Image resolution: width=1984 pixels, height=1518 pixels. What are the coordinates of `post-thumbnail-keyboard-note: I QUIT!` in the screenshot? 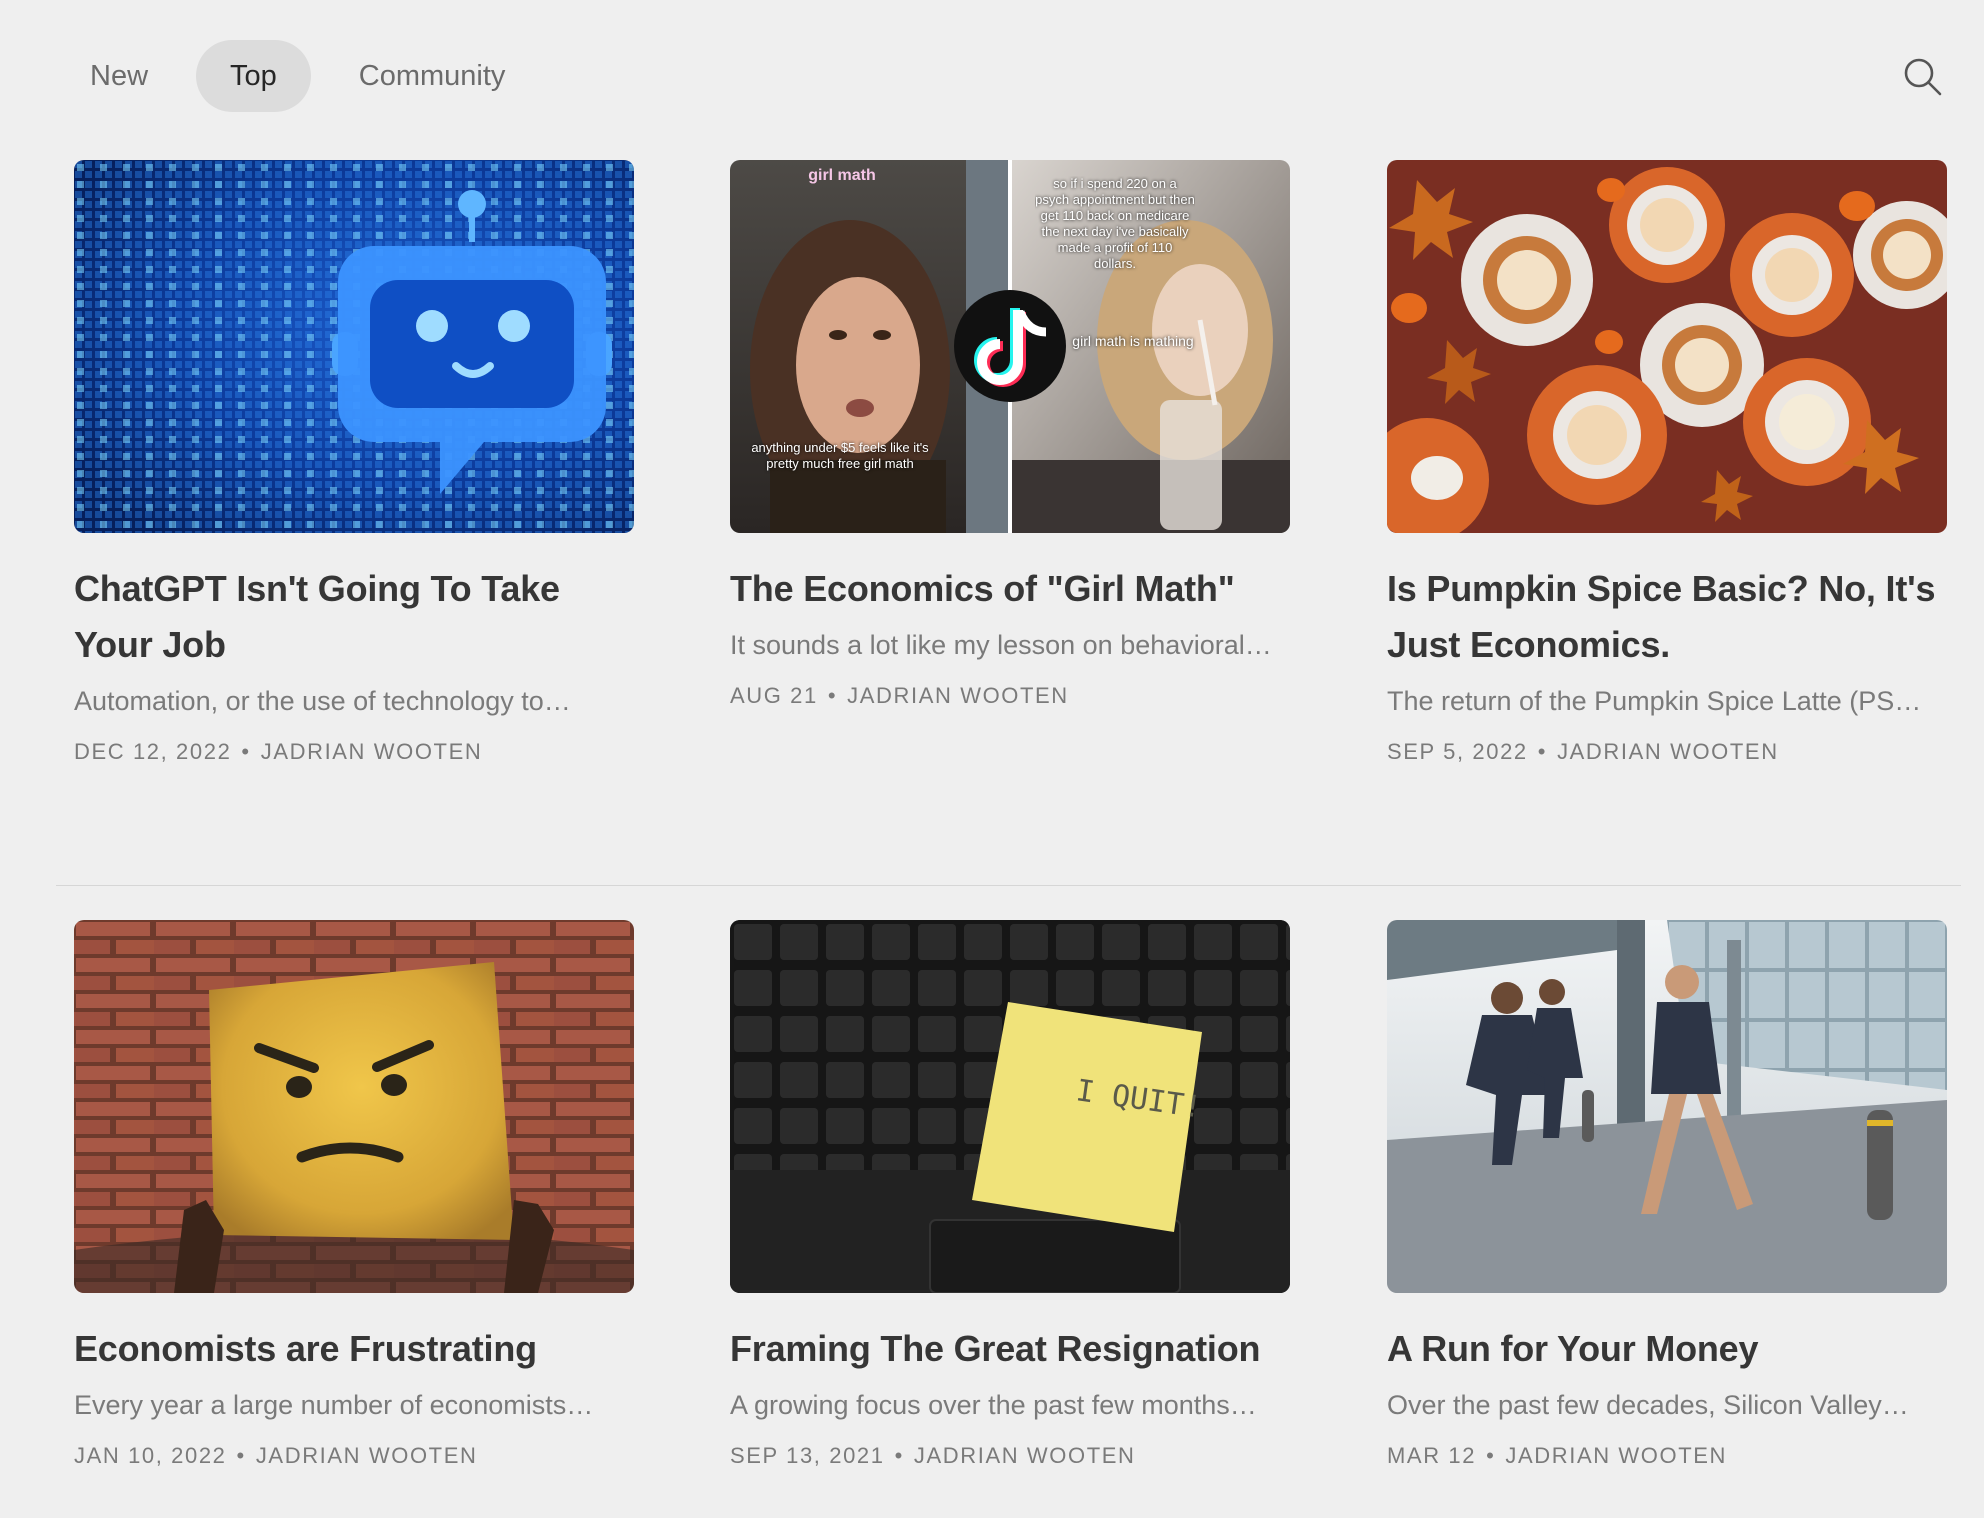 It's located at (1010, 1106).